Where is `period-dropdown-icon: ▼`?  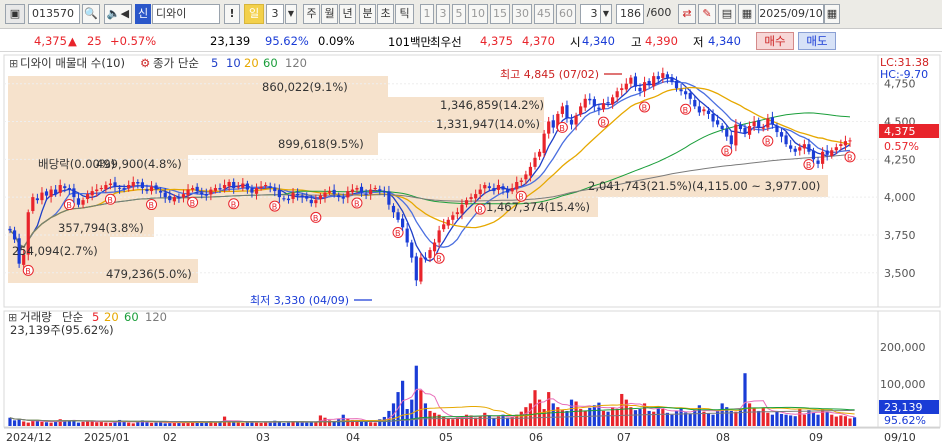
period-dropdown-icon: ▼ is located at coordinates (291, 14).